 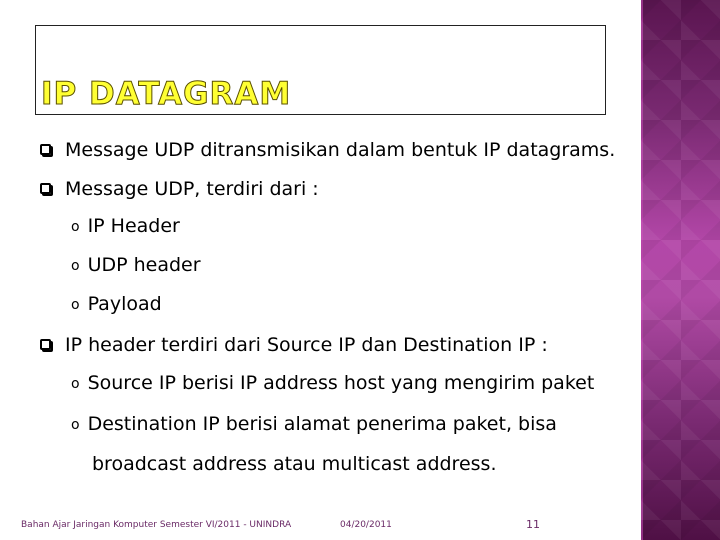 I want to click on bullet-item: Message UDP, terdiri dari :, so click(x=179, y=189).